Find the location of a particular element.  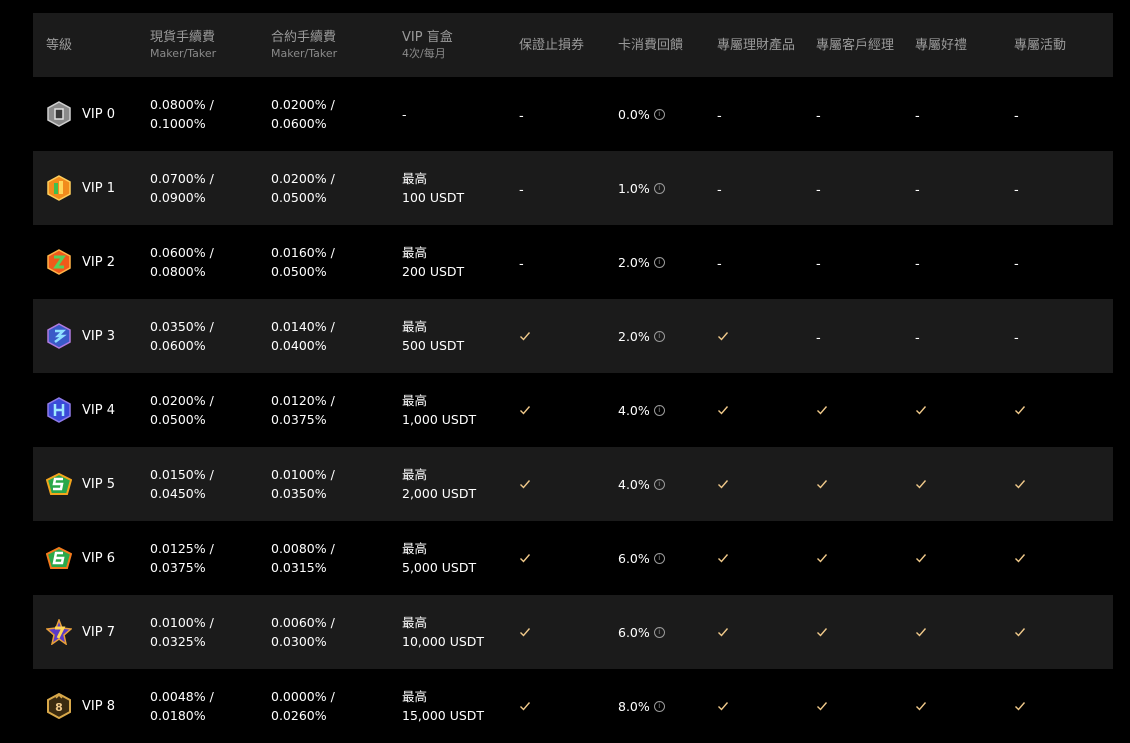

spot-maker-fee: 0.0700% / is located at coordinates (182, 178).